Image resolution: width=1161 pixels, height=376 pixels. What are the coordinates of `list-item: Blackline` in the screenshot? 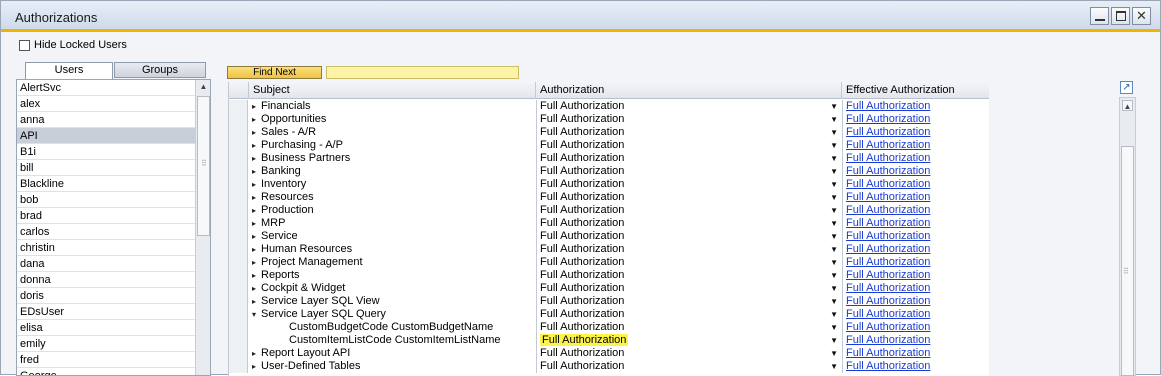 It's located at (106, 184).